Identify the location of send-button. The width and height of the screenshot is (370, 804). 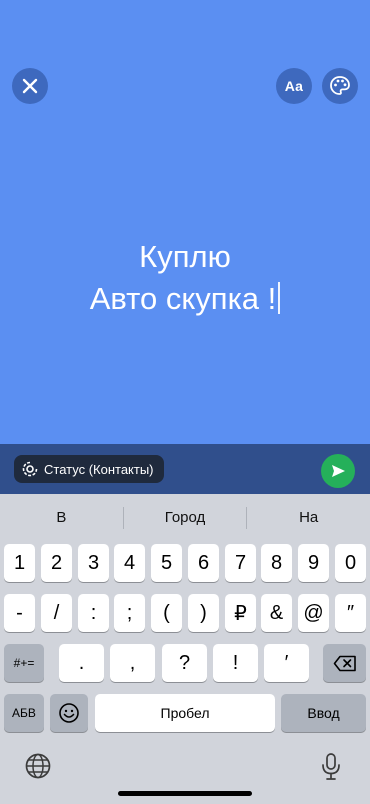
(338, 471).